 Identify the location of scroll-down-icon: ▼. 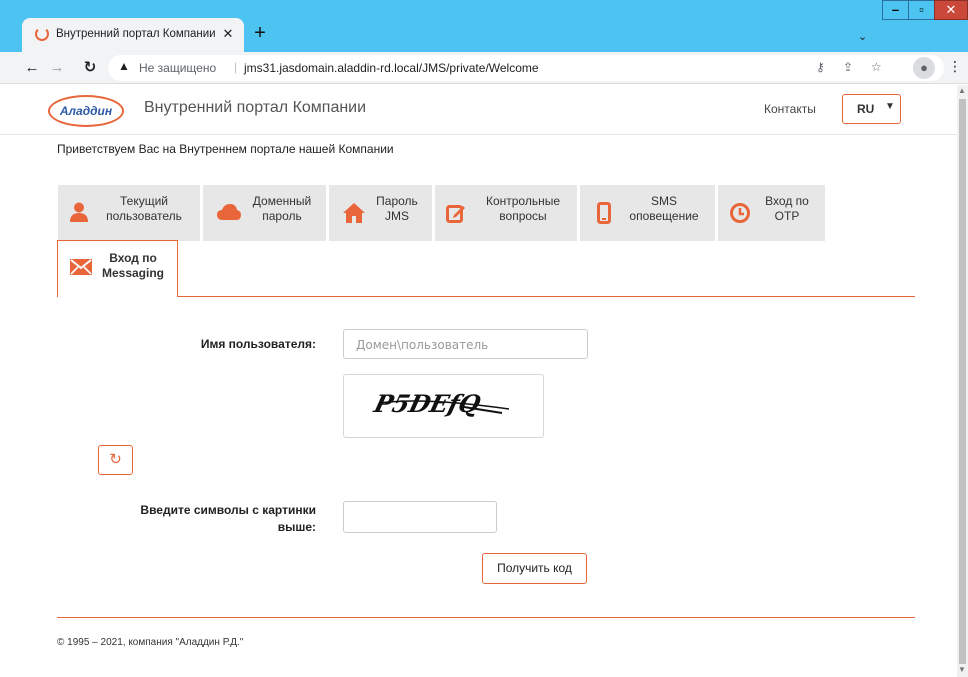
(962, 669).